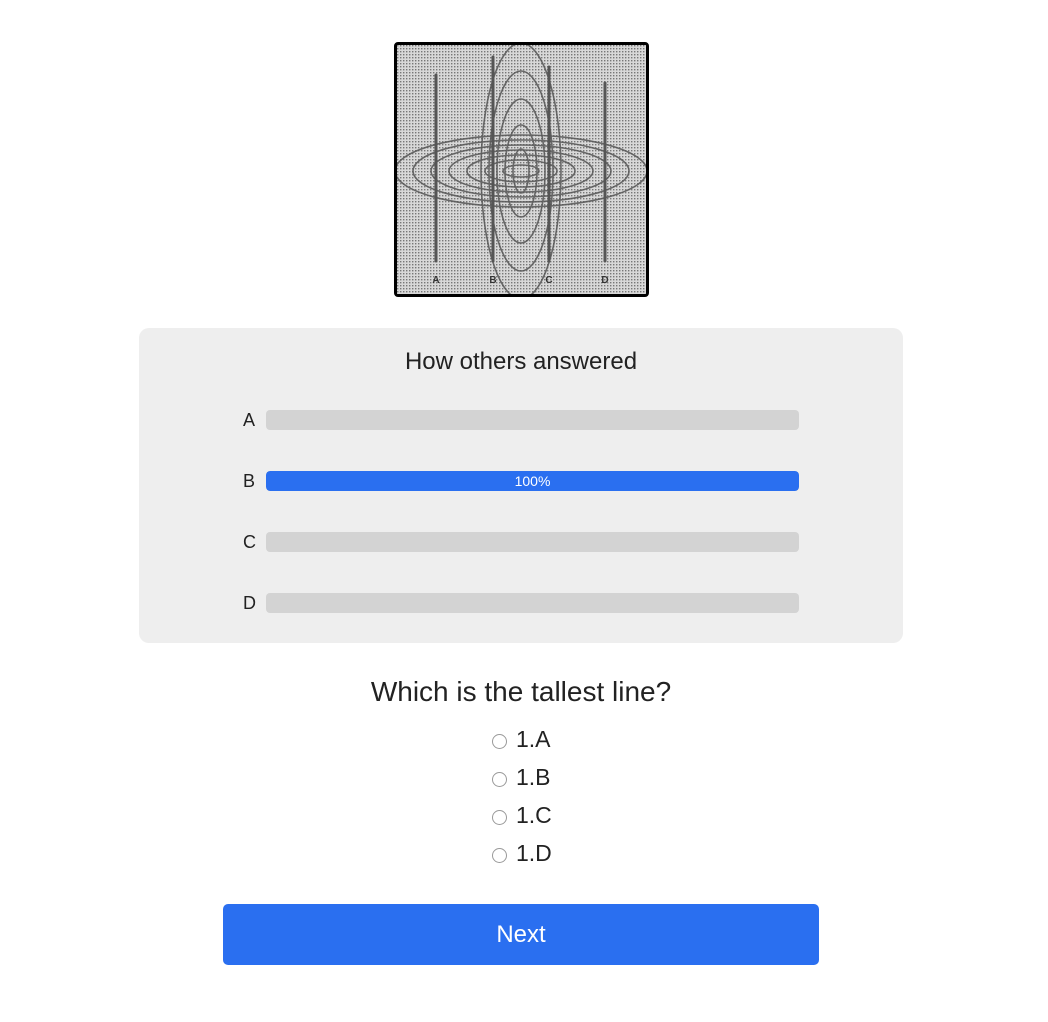  I want to click on question-text: Which is the tallest line?, so click(521, 691).